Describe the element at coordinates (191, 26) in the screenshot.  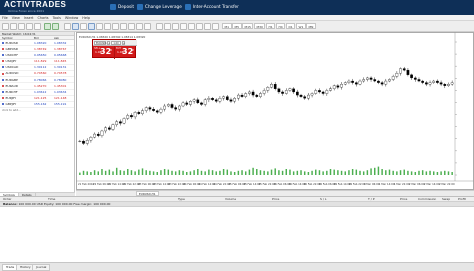
I see `trendline-icon` at that location.